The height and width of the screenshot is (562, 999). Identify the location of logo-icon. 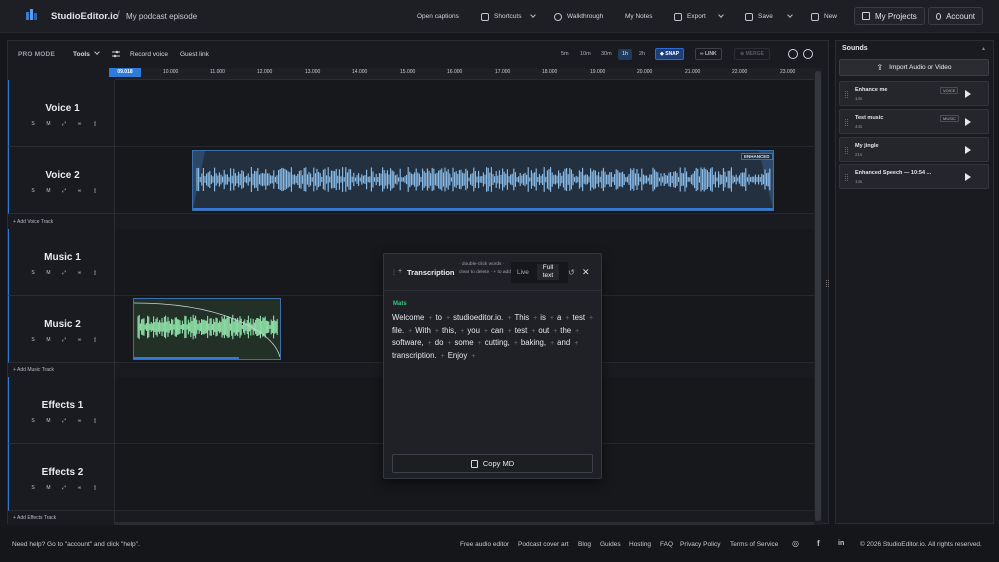
(32, 15).